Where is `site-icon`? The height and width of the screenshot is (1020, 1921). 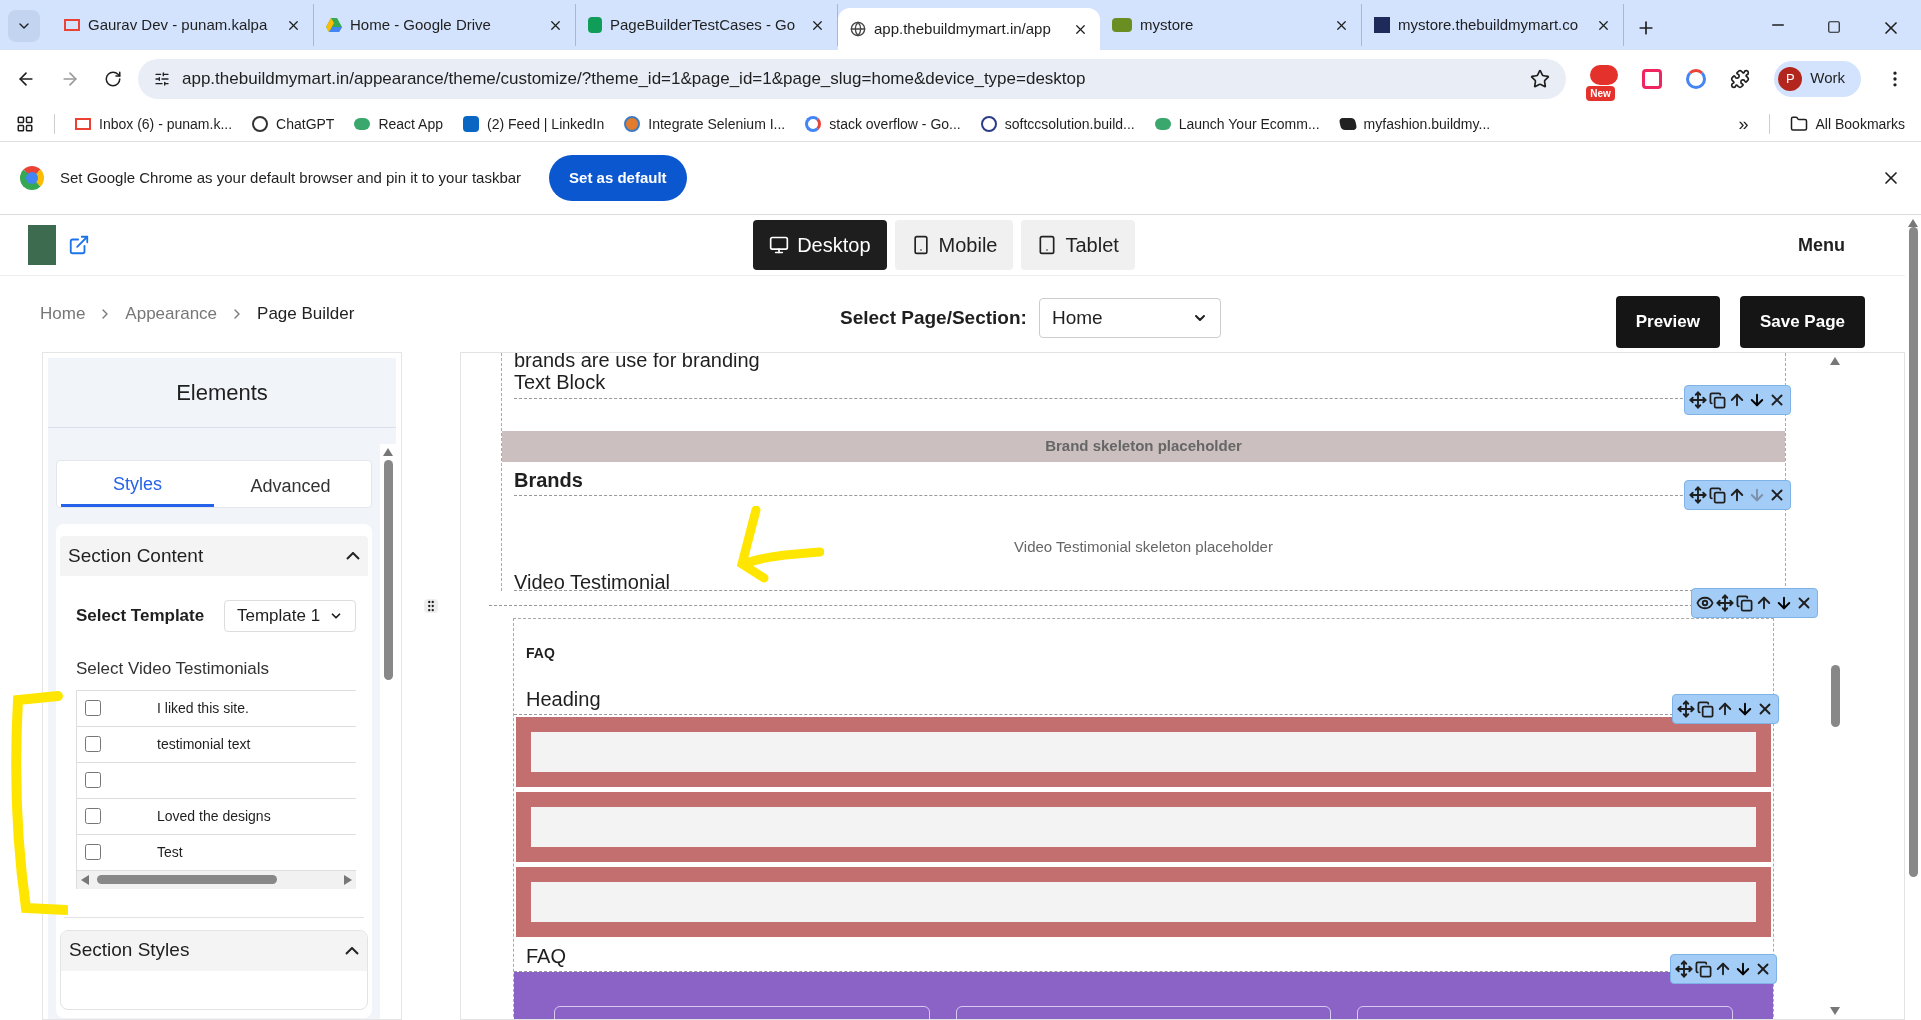 site-icon is located at coordinates (1382, 25).